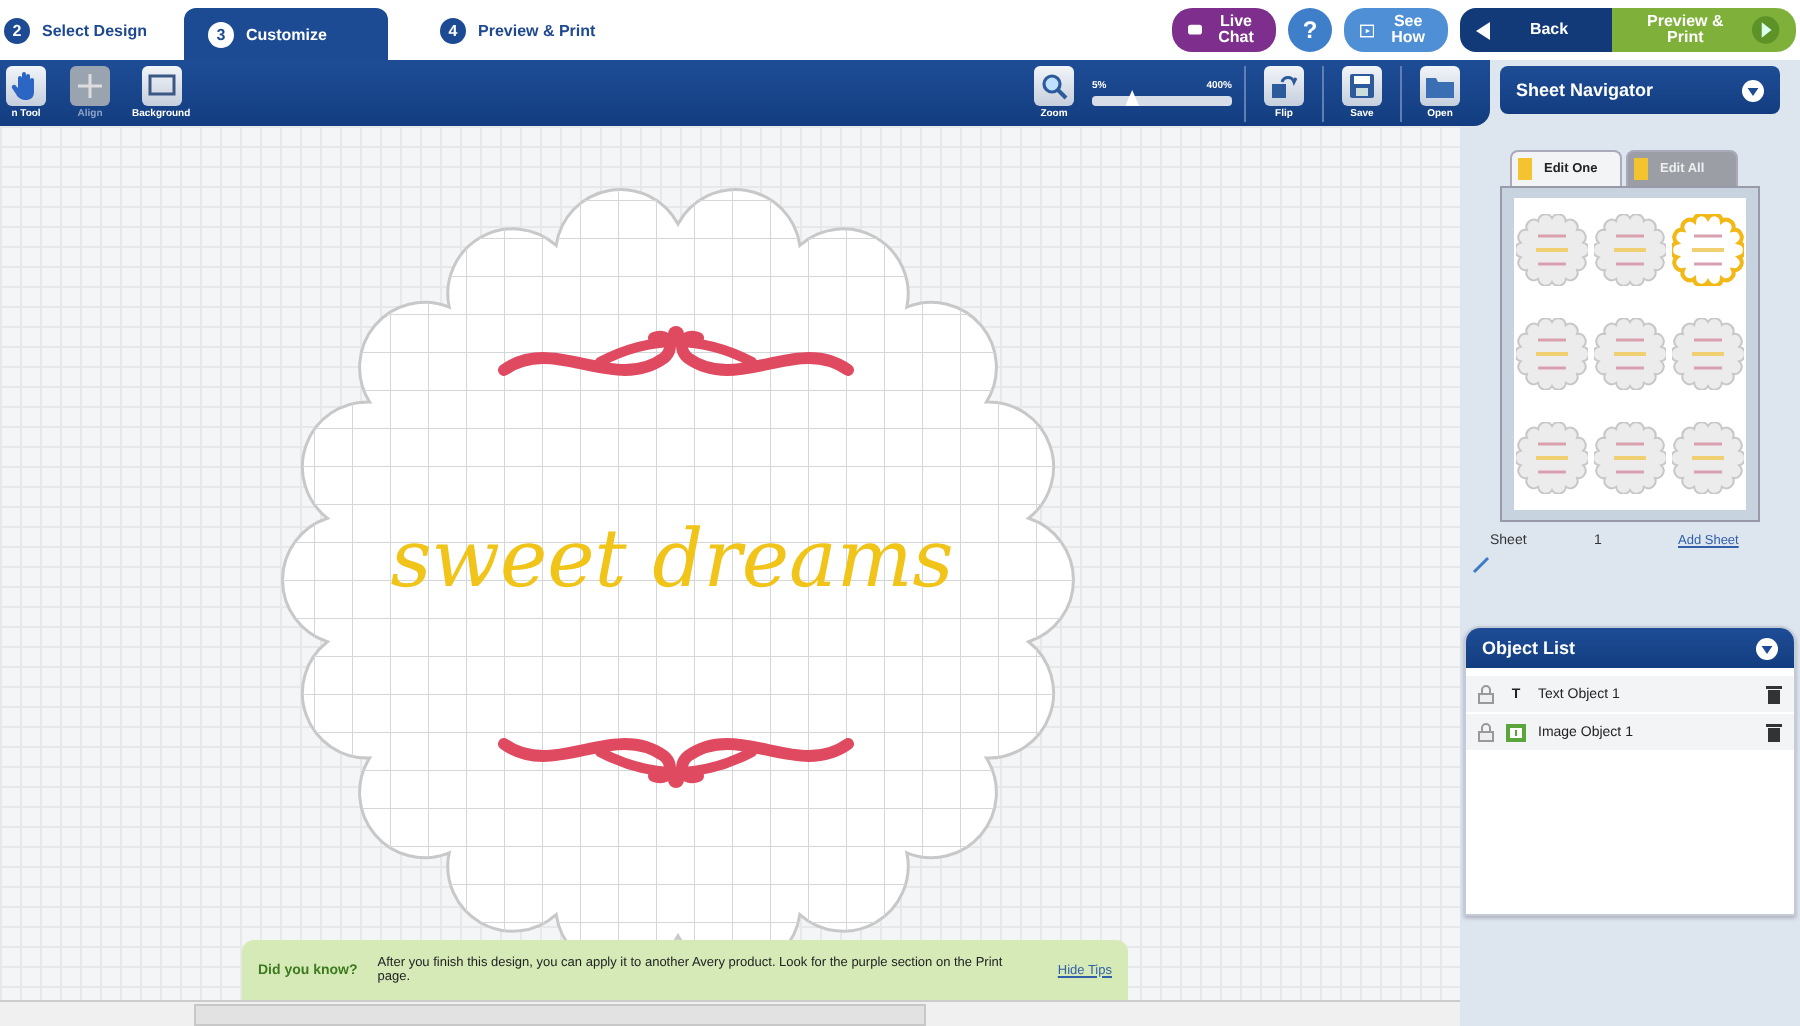  What do you see at coordinates (1162, 101) in the screenshot?
I see `zoom-slider` at bounding box center [1162, 101].